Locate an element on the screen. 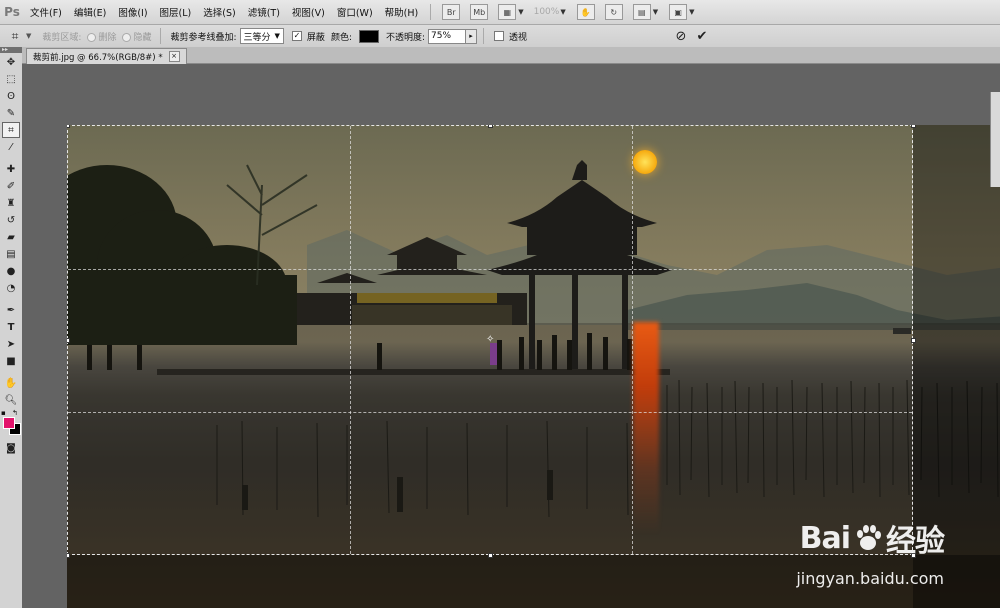 The height and width of the screenshot is (608, 1000). perspective-label: 透视 is located at coordinates (518, 37).